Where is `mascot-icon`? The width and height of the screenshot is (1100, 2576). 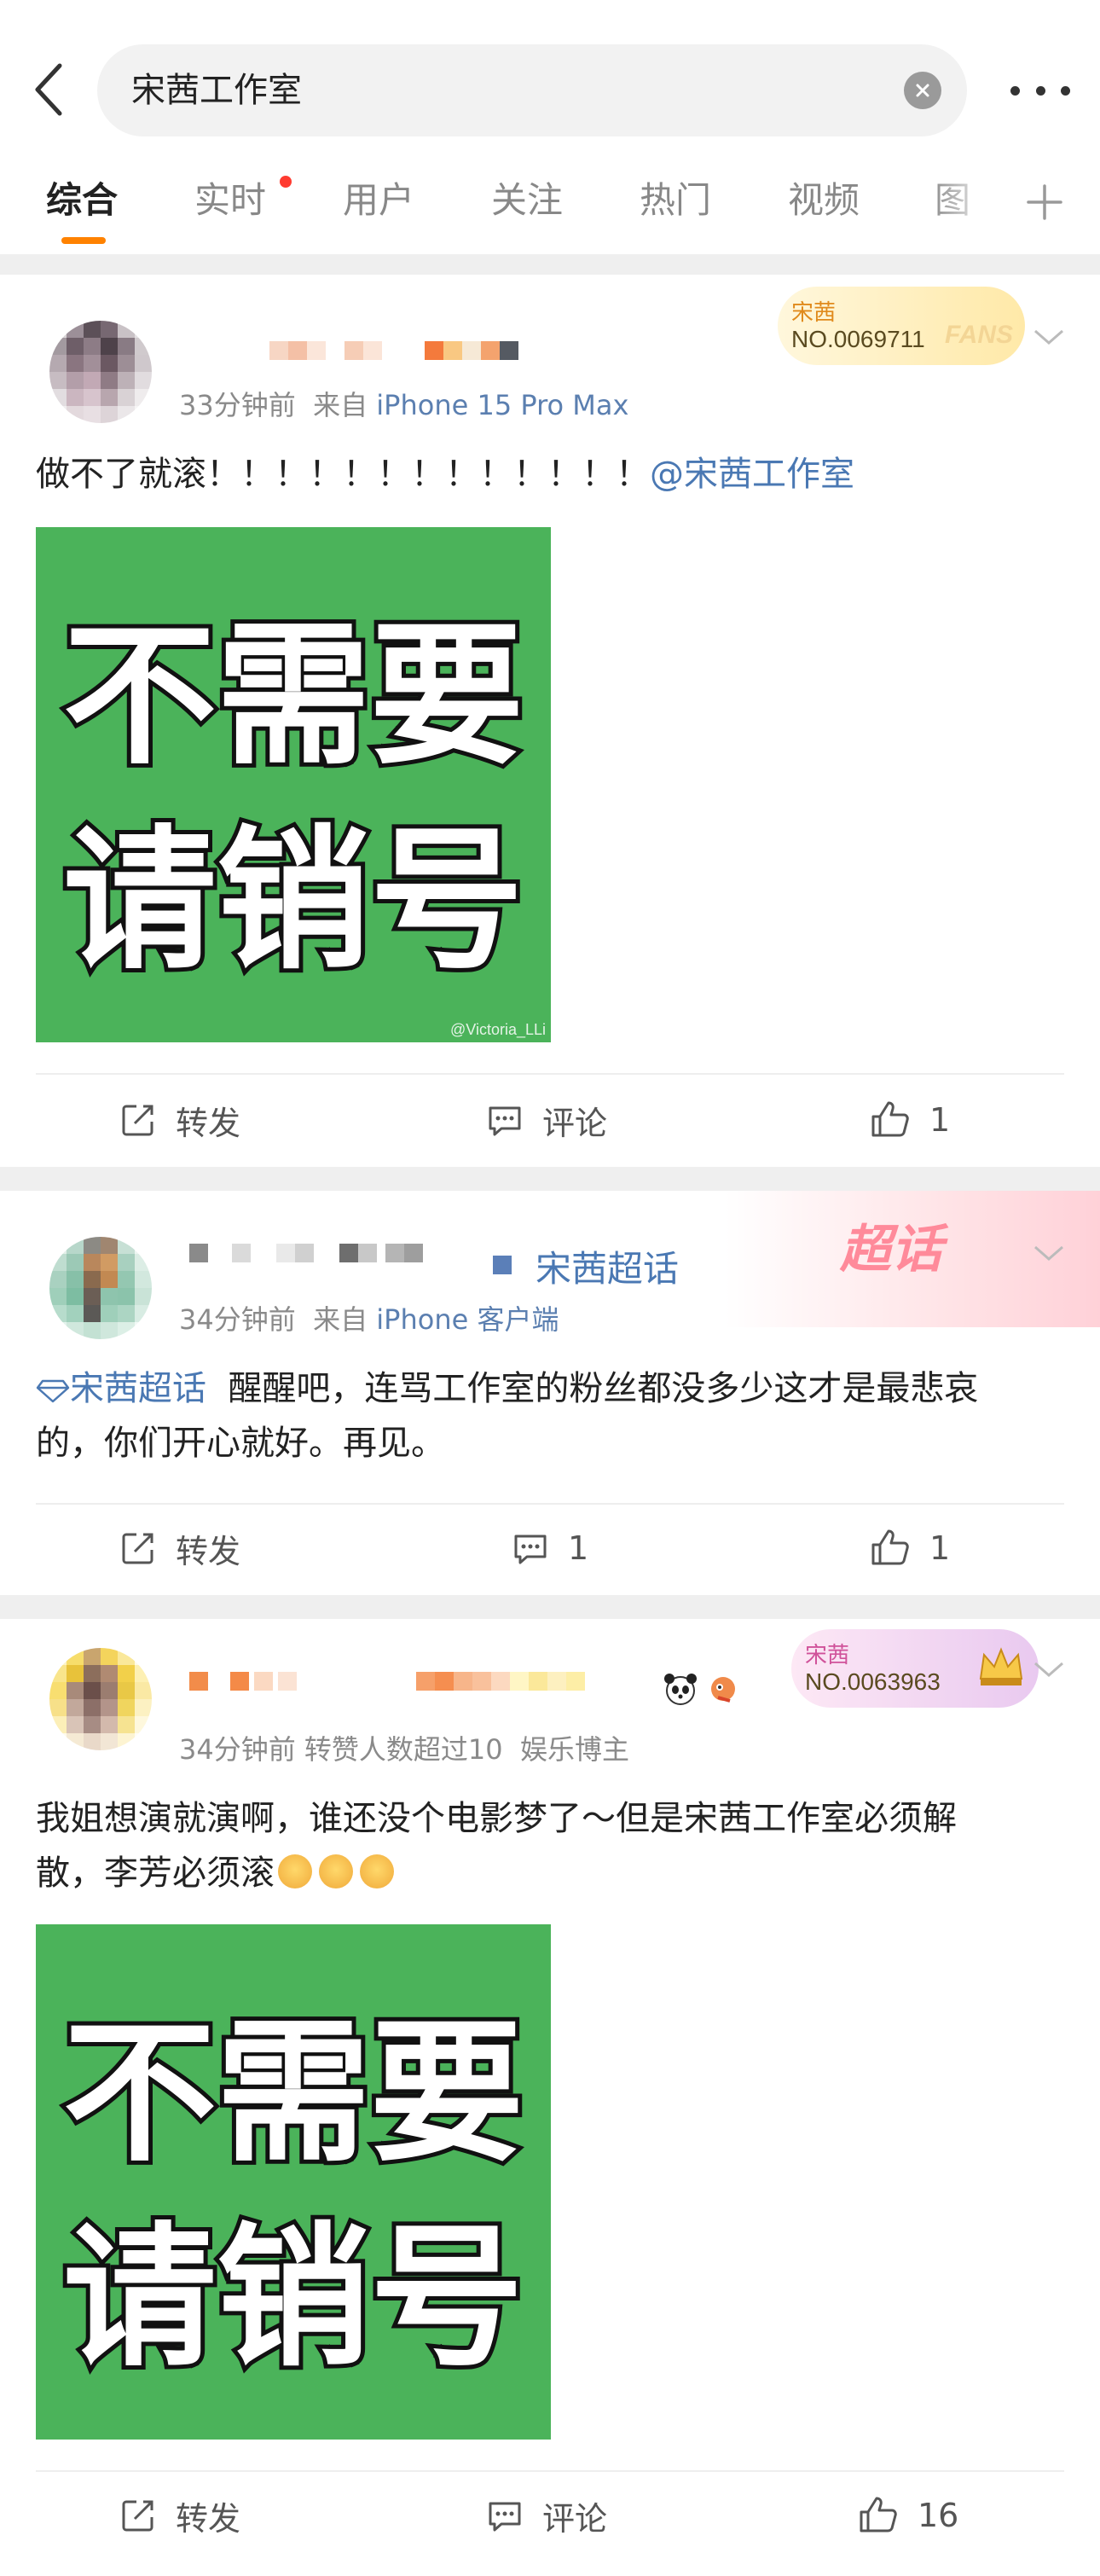 mascot-icon is located at coordinates (723, 1690).